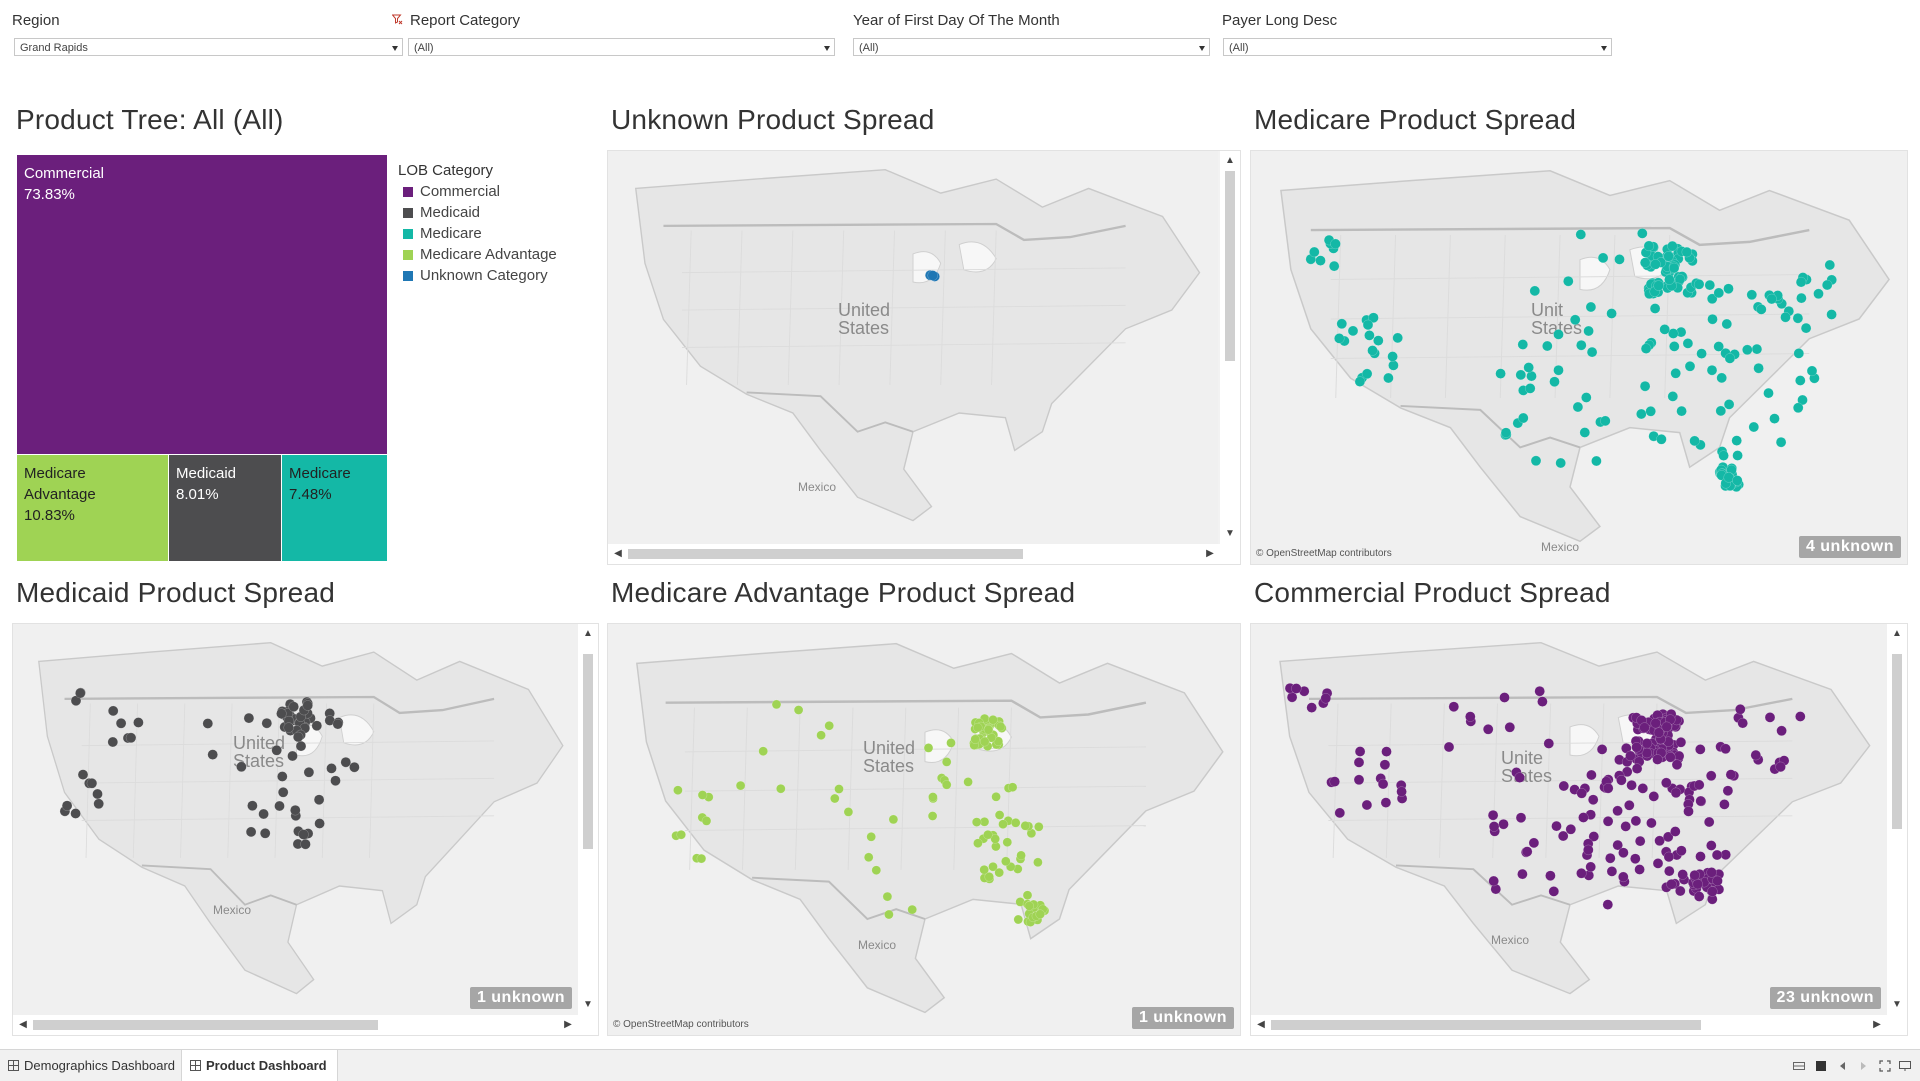  What do you see at coordinates (1825, 998) in the screenshot?
I see `unknown-badge: 23 unknown` at bounding box center [1825, 998].